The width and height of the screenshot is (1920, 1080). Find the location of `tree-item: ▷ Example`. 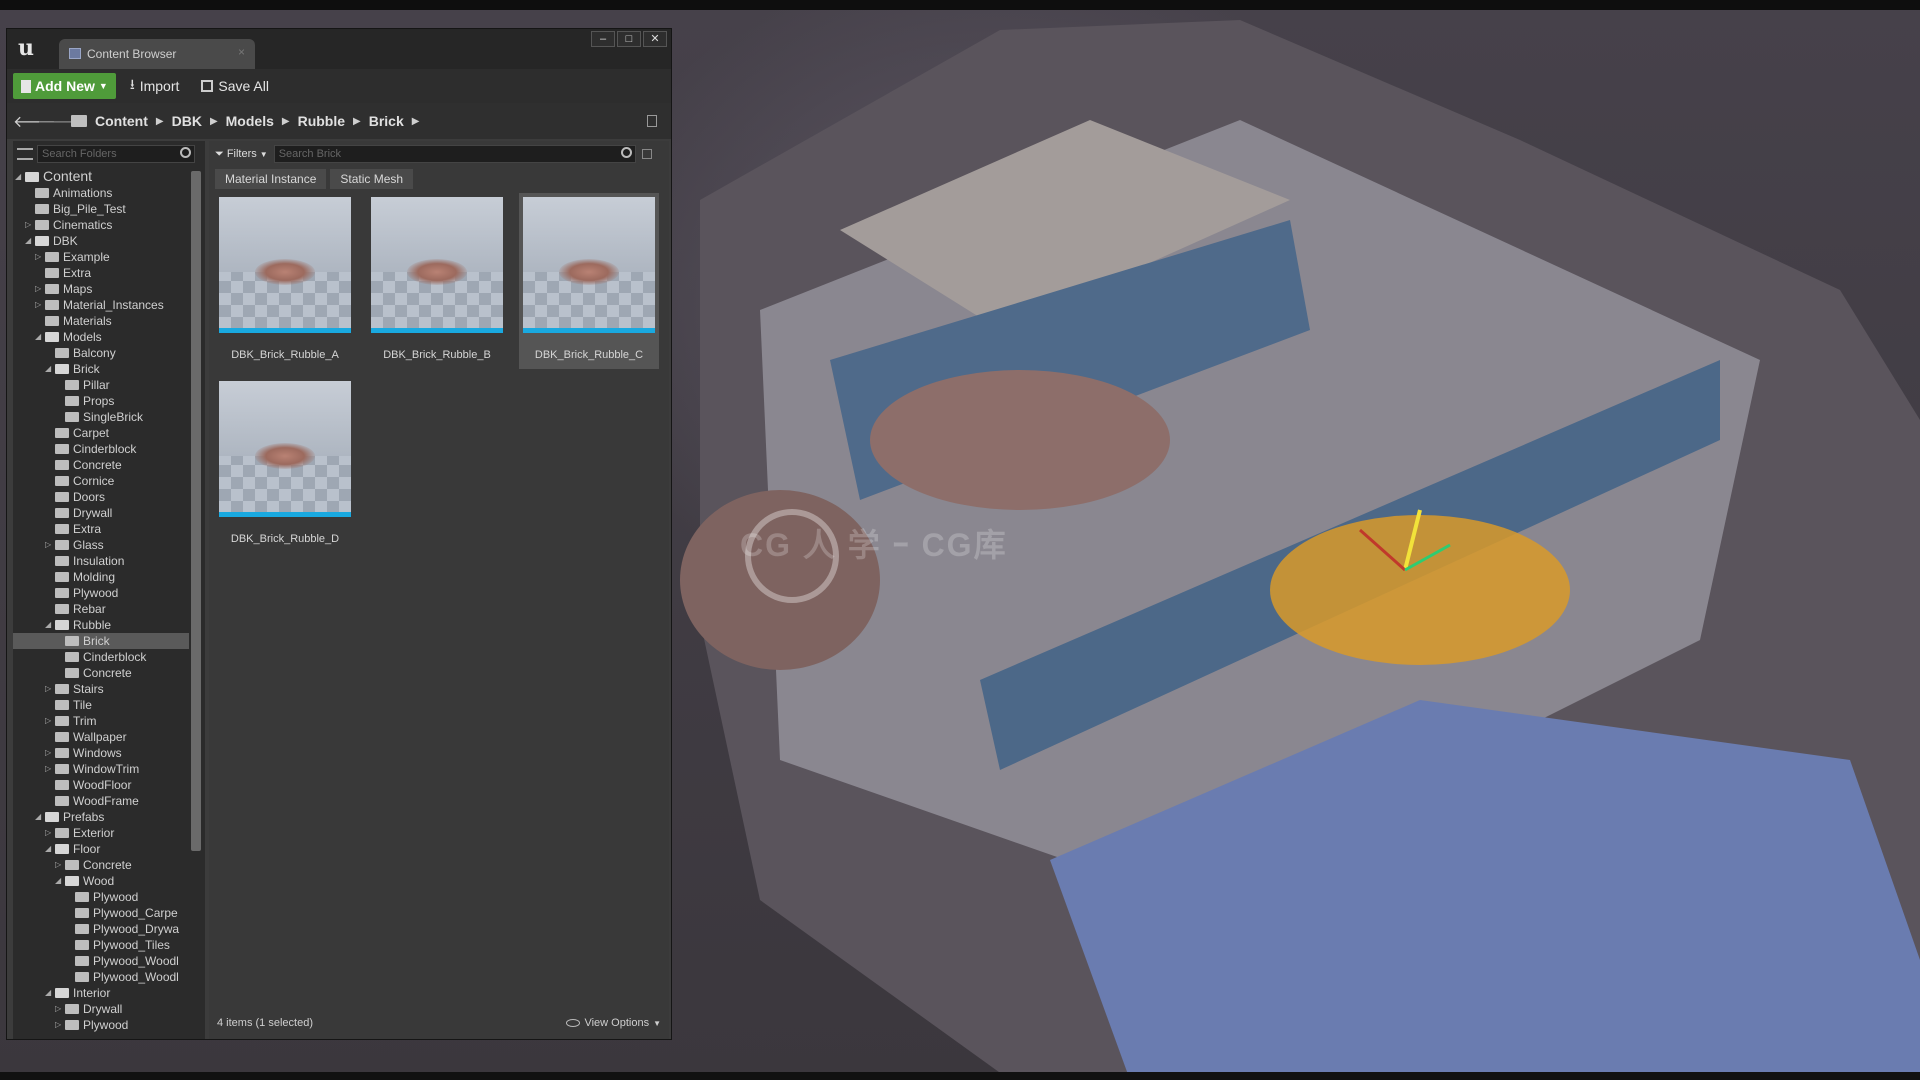

tree-item: ▷ Example is located at coordinates (101, 257).